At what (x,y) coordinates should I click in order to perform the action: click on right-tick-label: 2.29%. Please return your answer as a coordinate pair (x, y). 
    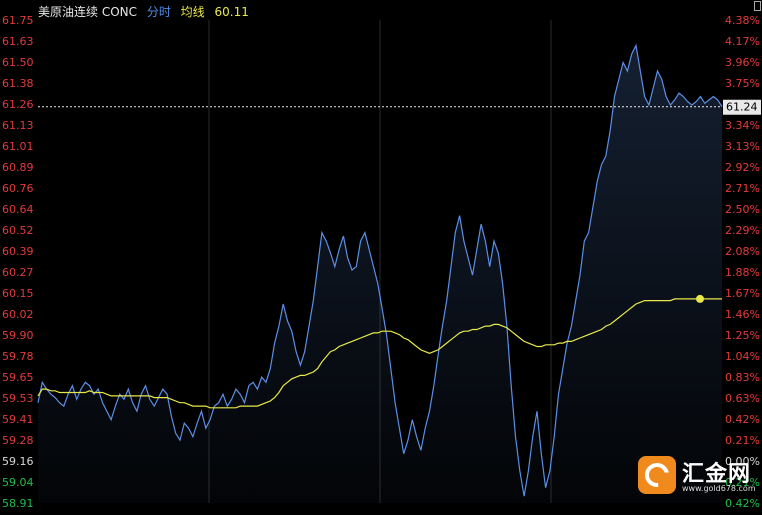
    Looking at the image, I should click on (742, 230).